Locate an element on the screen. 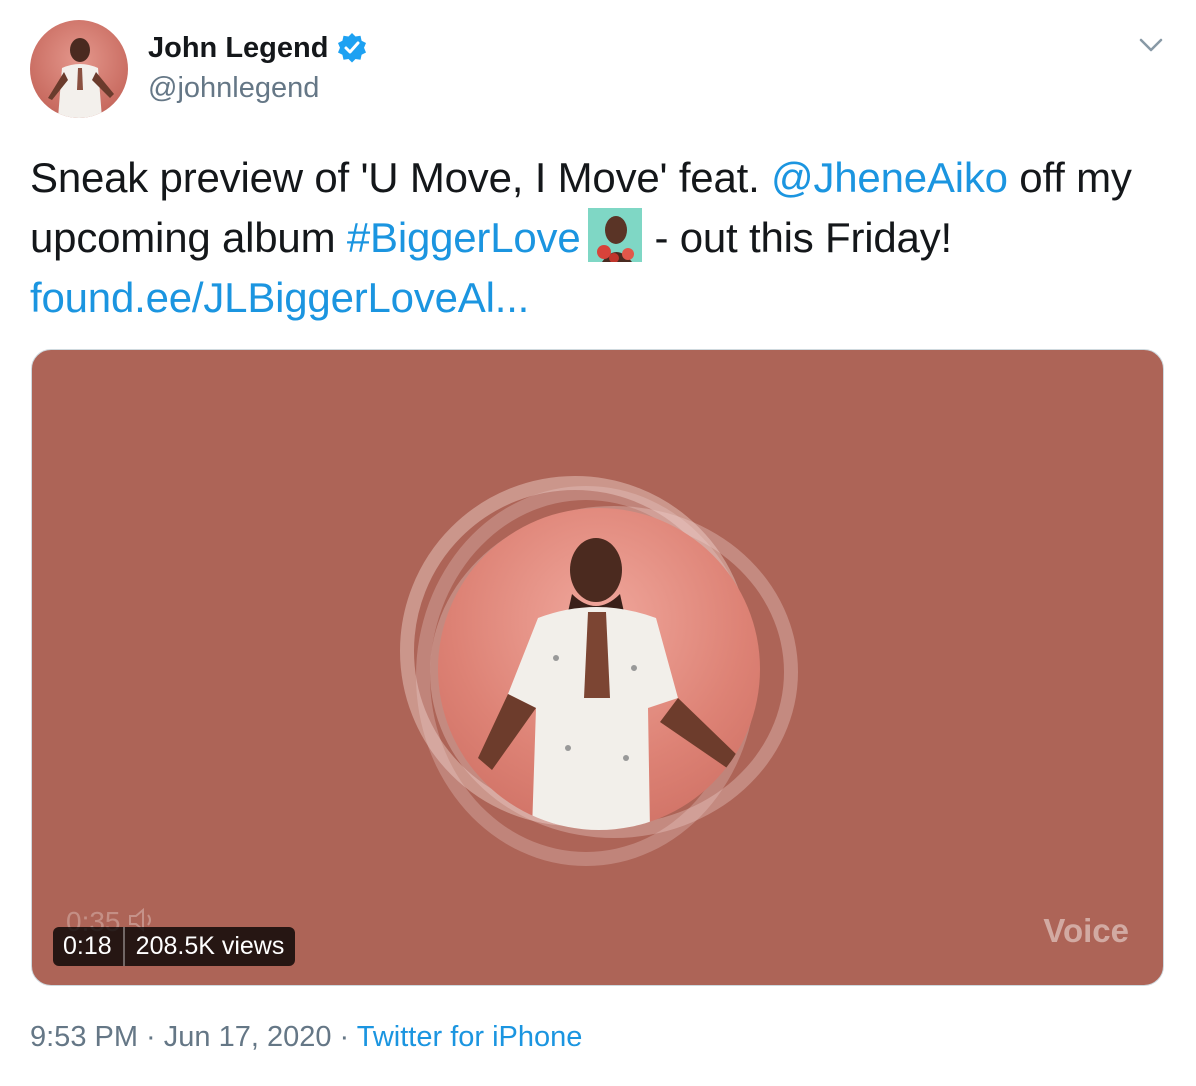  verified-badge-icon is located at coordinates (352, 48).